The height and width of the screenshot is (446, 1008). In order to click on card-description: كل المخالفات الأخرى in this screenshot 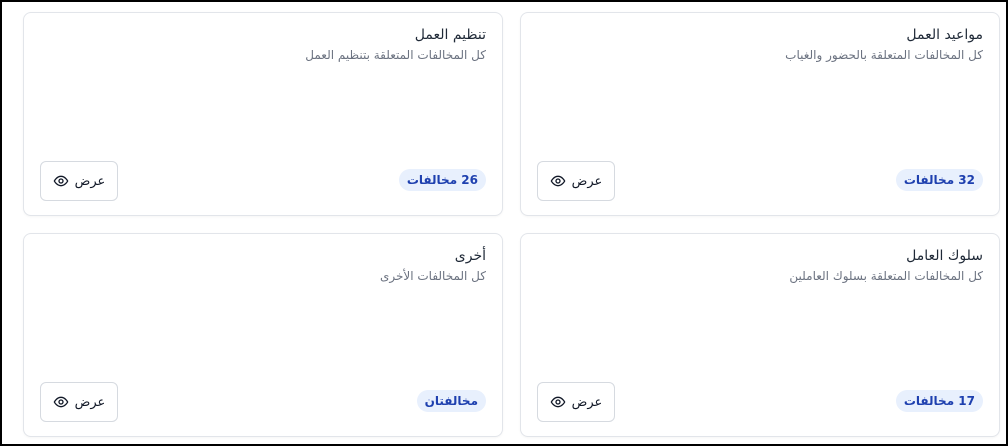, I will do `click(432, 276)`.